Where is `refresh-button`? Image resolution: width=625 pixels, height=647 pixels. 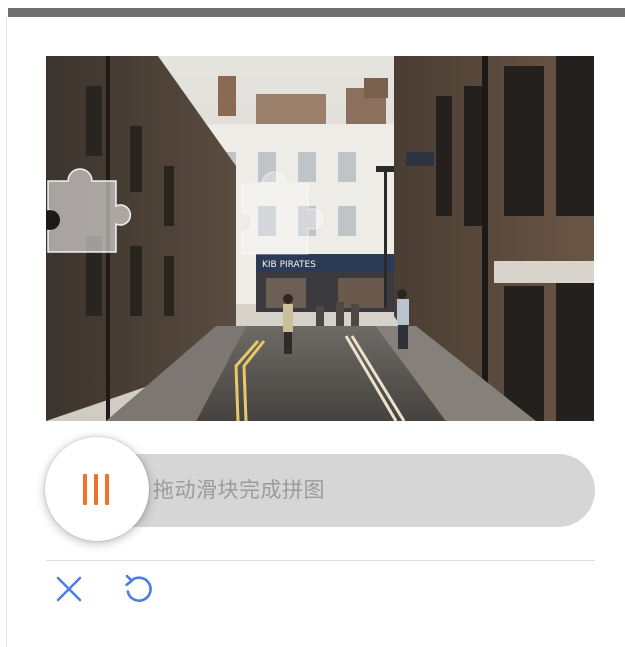 refresh-button is located at coordinates (139, 589).